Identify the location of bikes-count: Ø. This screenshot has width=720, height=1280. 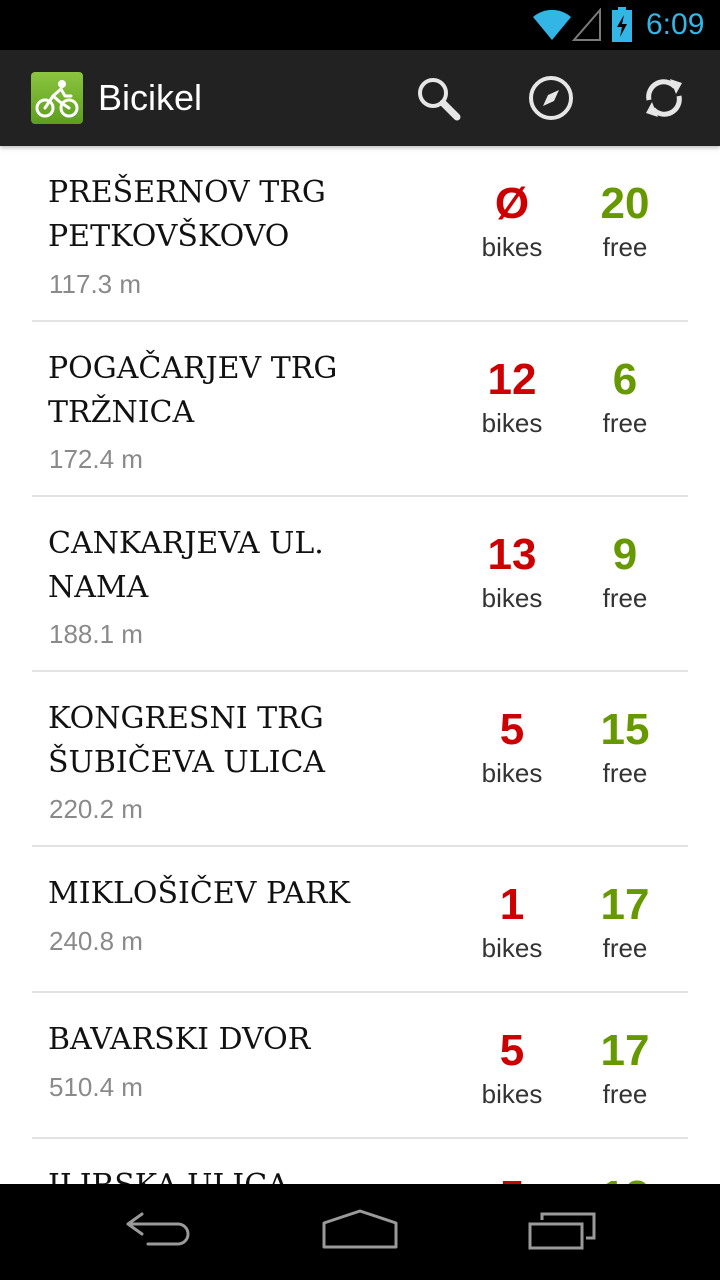
(512, 203).